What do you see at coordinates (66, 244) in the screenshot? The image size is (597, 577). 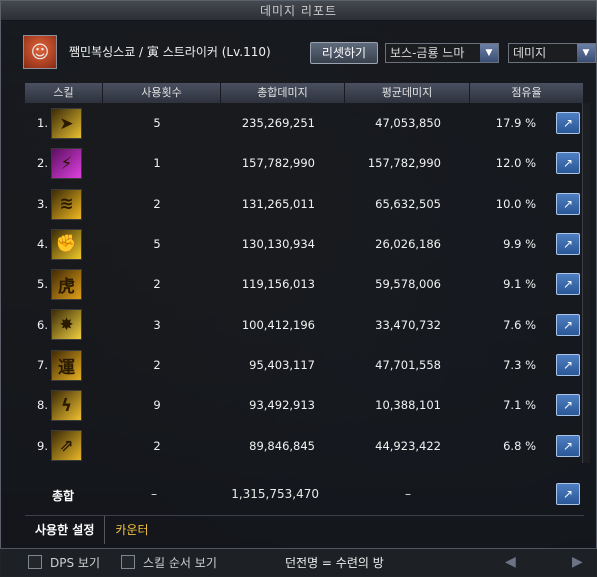 I see `fist-burst-icon: ✊` at bounding box center [66, 244].